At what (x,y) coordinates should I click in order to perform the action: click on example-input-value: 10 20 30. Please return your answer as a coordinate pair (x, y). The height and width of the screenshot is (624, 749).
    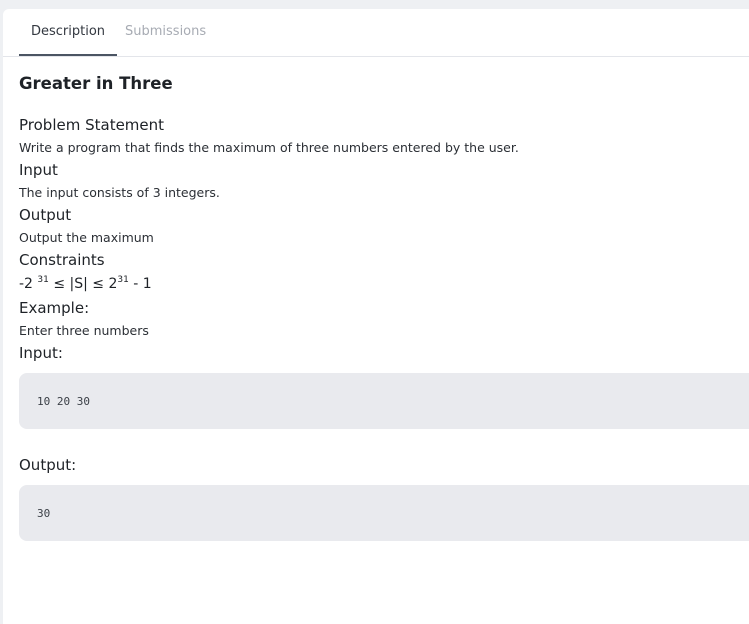
    Looking at the image, I should click on (63, 401).